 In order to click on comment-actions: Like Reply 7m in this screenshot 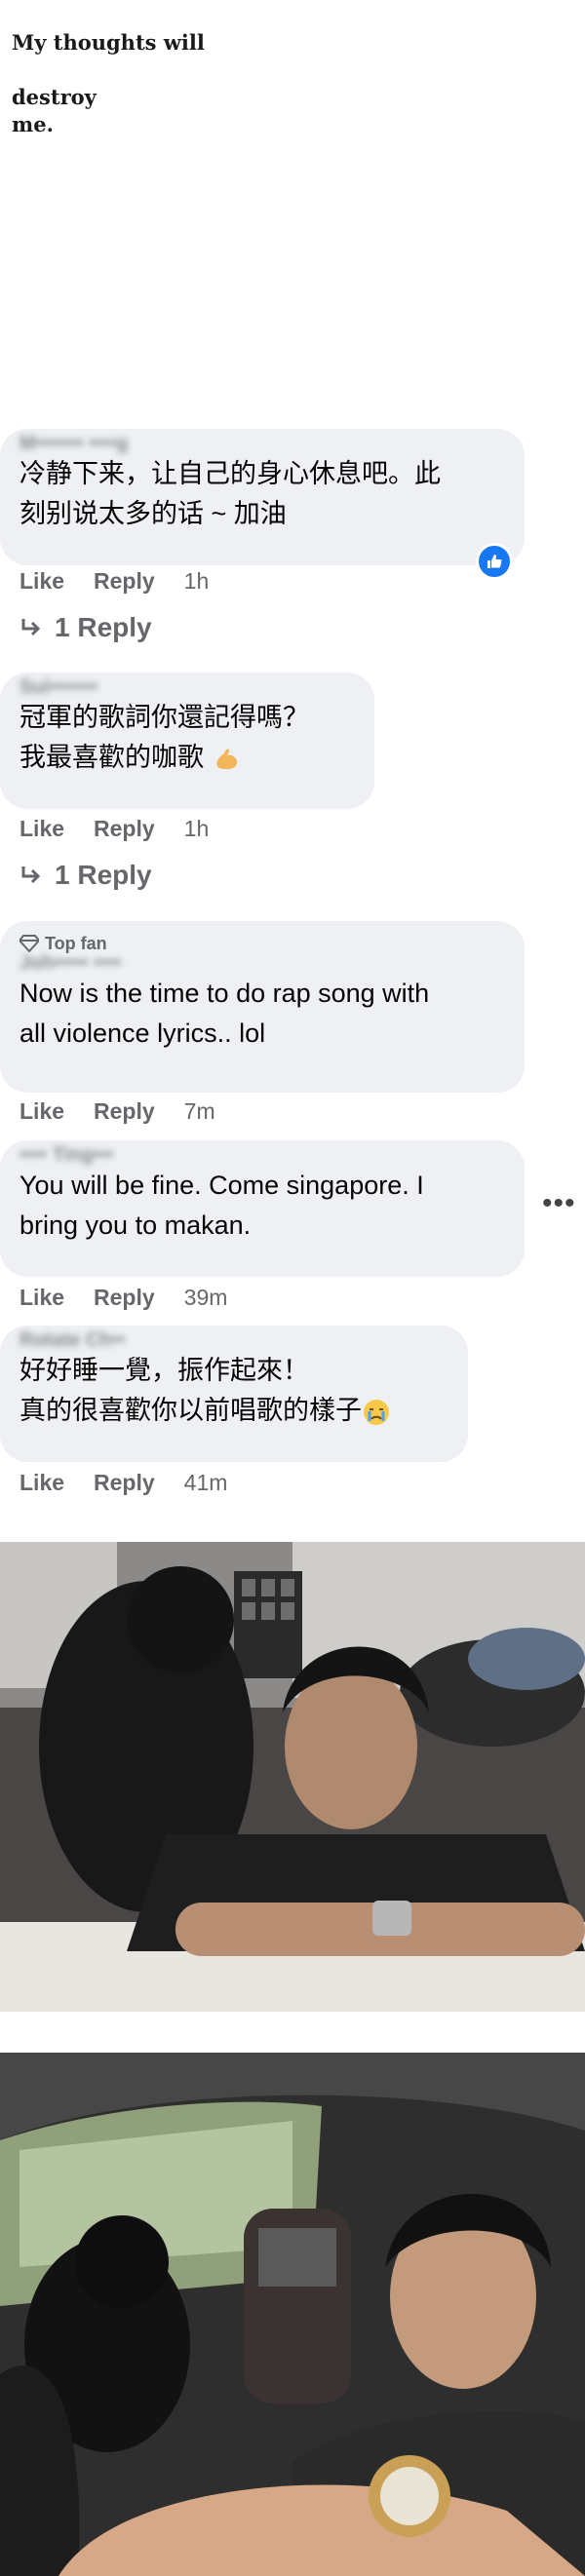, I will do `click(117, 1111)`.